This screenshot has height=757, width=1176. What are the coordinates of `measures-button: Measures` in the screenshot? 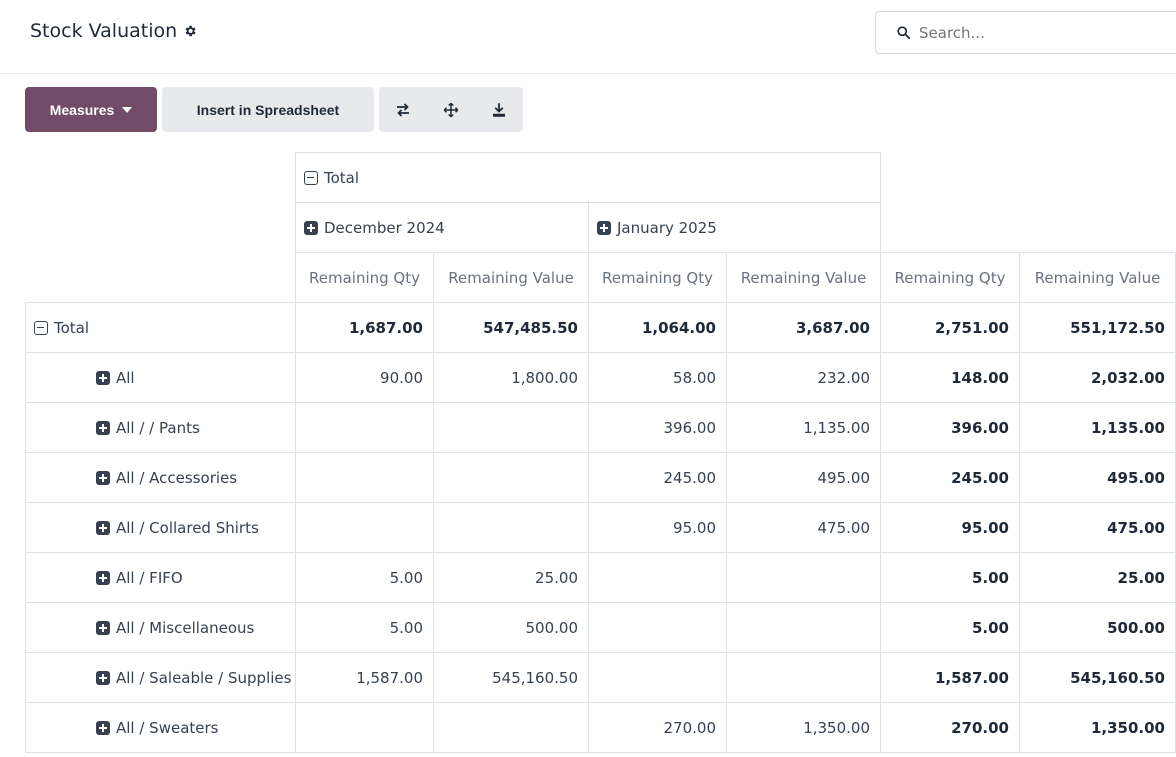 It's located at (91, 109).